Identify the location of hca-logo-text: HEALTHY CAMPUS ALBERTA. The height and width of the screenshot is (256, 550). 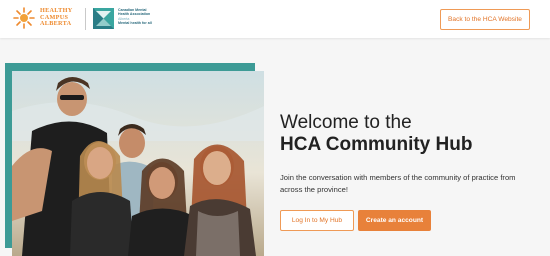
(56, 18).